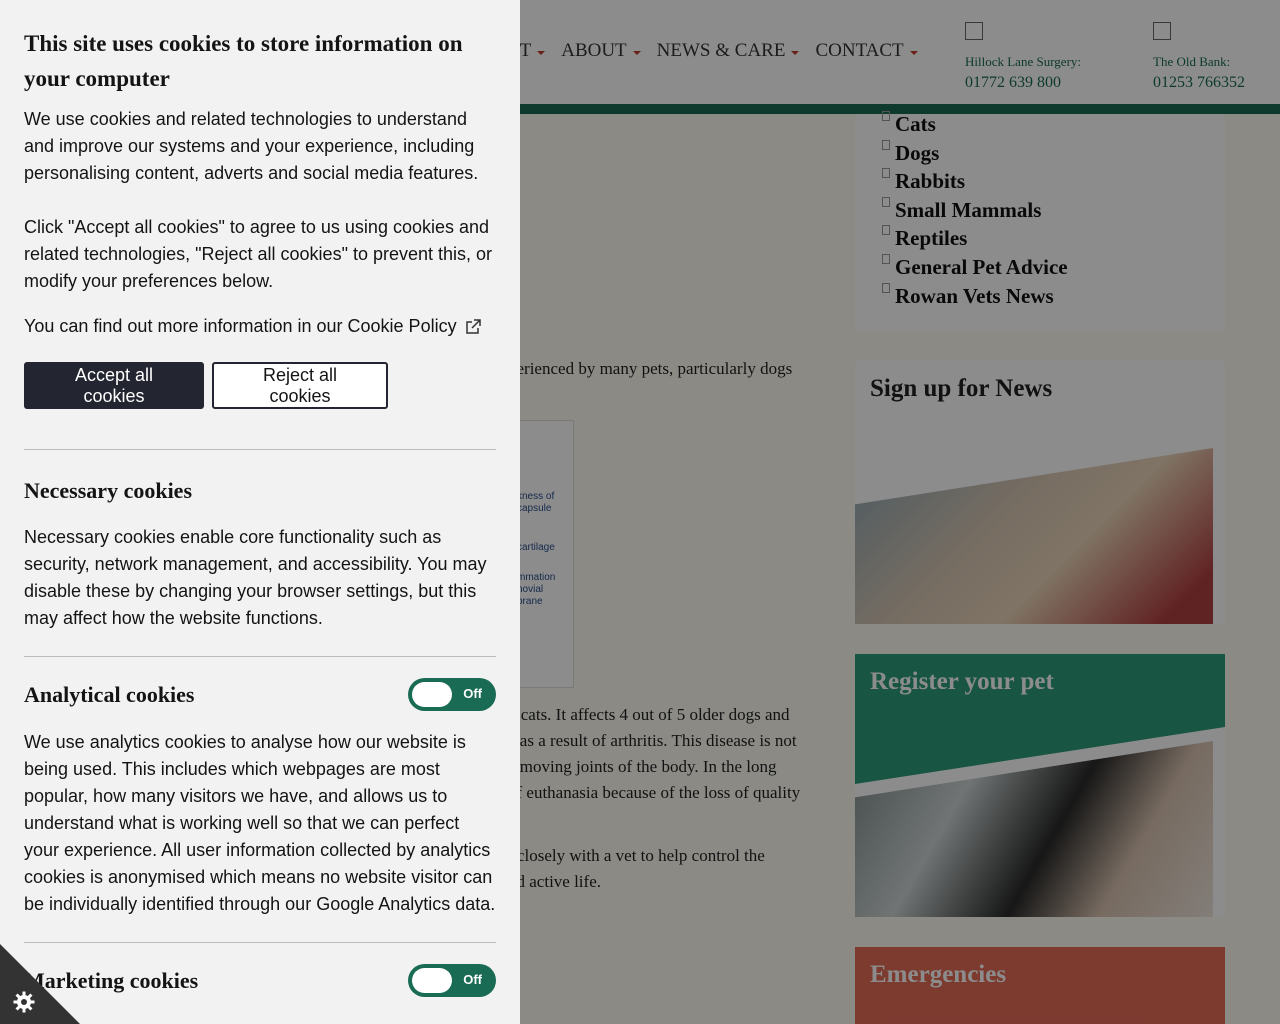 Image resolution: width=1280 pixels, height=1024 pixels. I want to click on marketing-cookies-section: Marketing cookies Off, so click(260, 980).